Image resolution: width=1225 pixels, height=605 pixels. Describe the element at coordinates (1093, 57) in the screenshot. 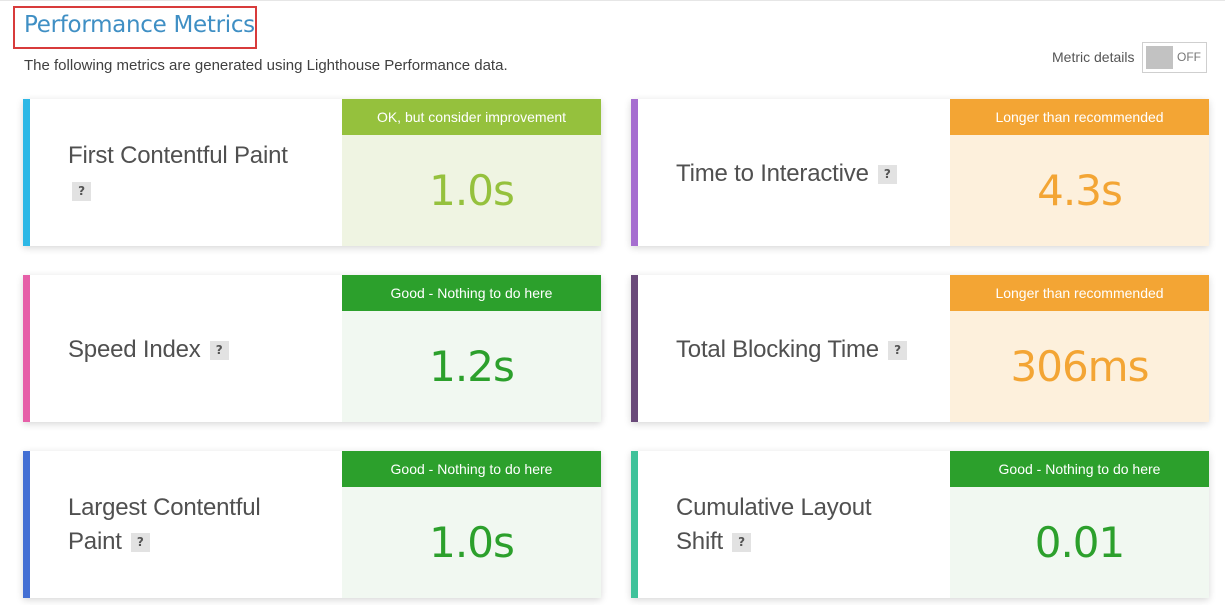

I see `metric-details-label: Metric details` at that location.